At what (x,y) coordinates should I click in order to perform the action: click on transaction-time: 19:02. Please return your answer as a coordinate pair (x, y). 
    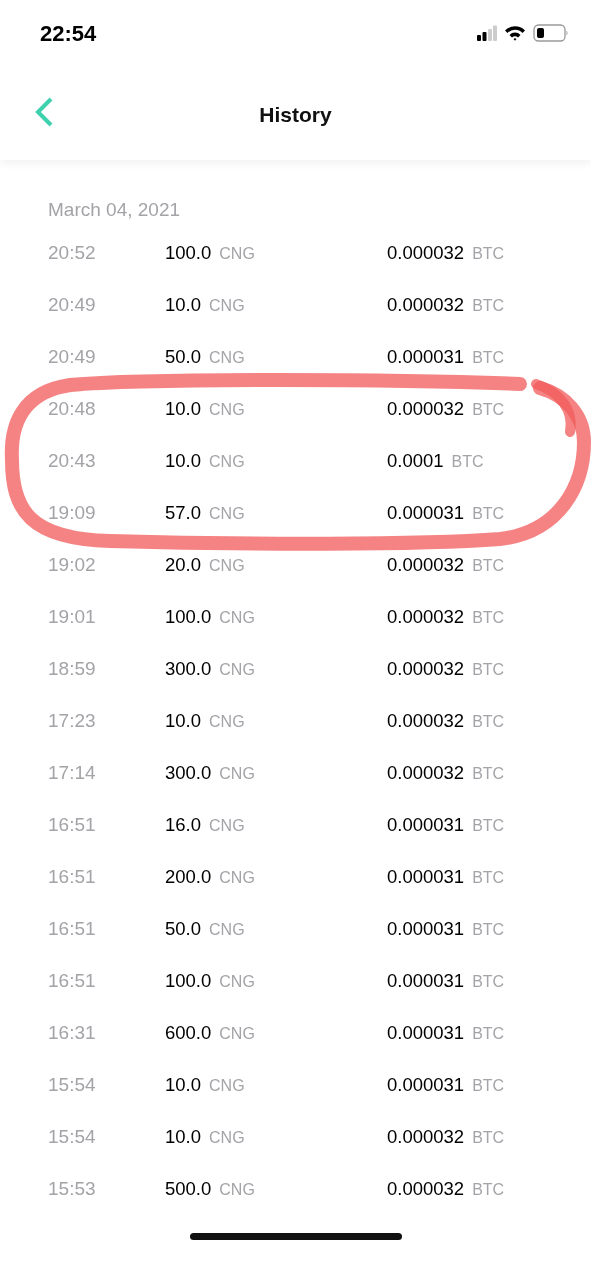
    Looking at the image, I should click on (72, 565).